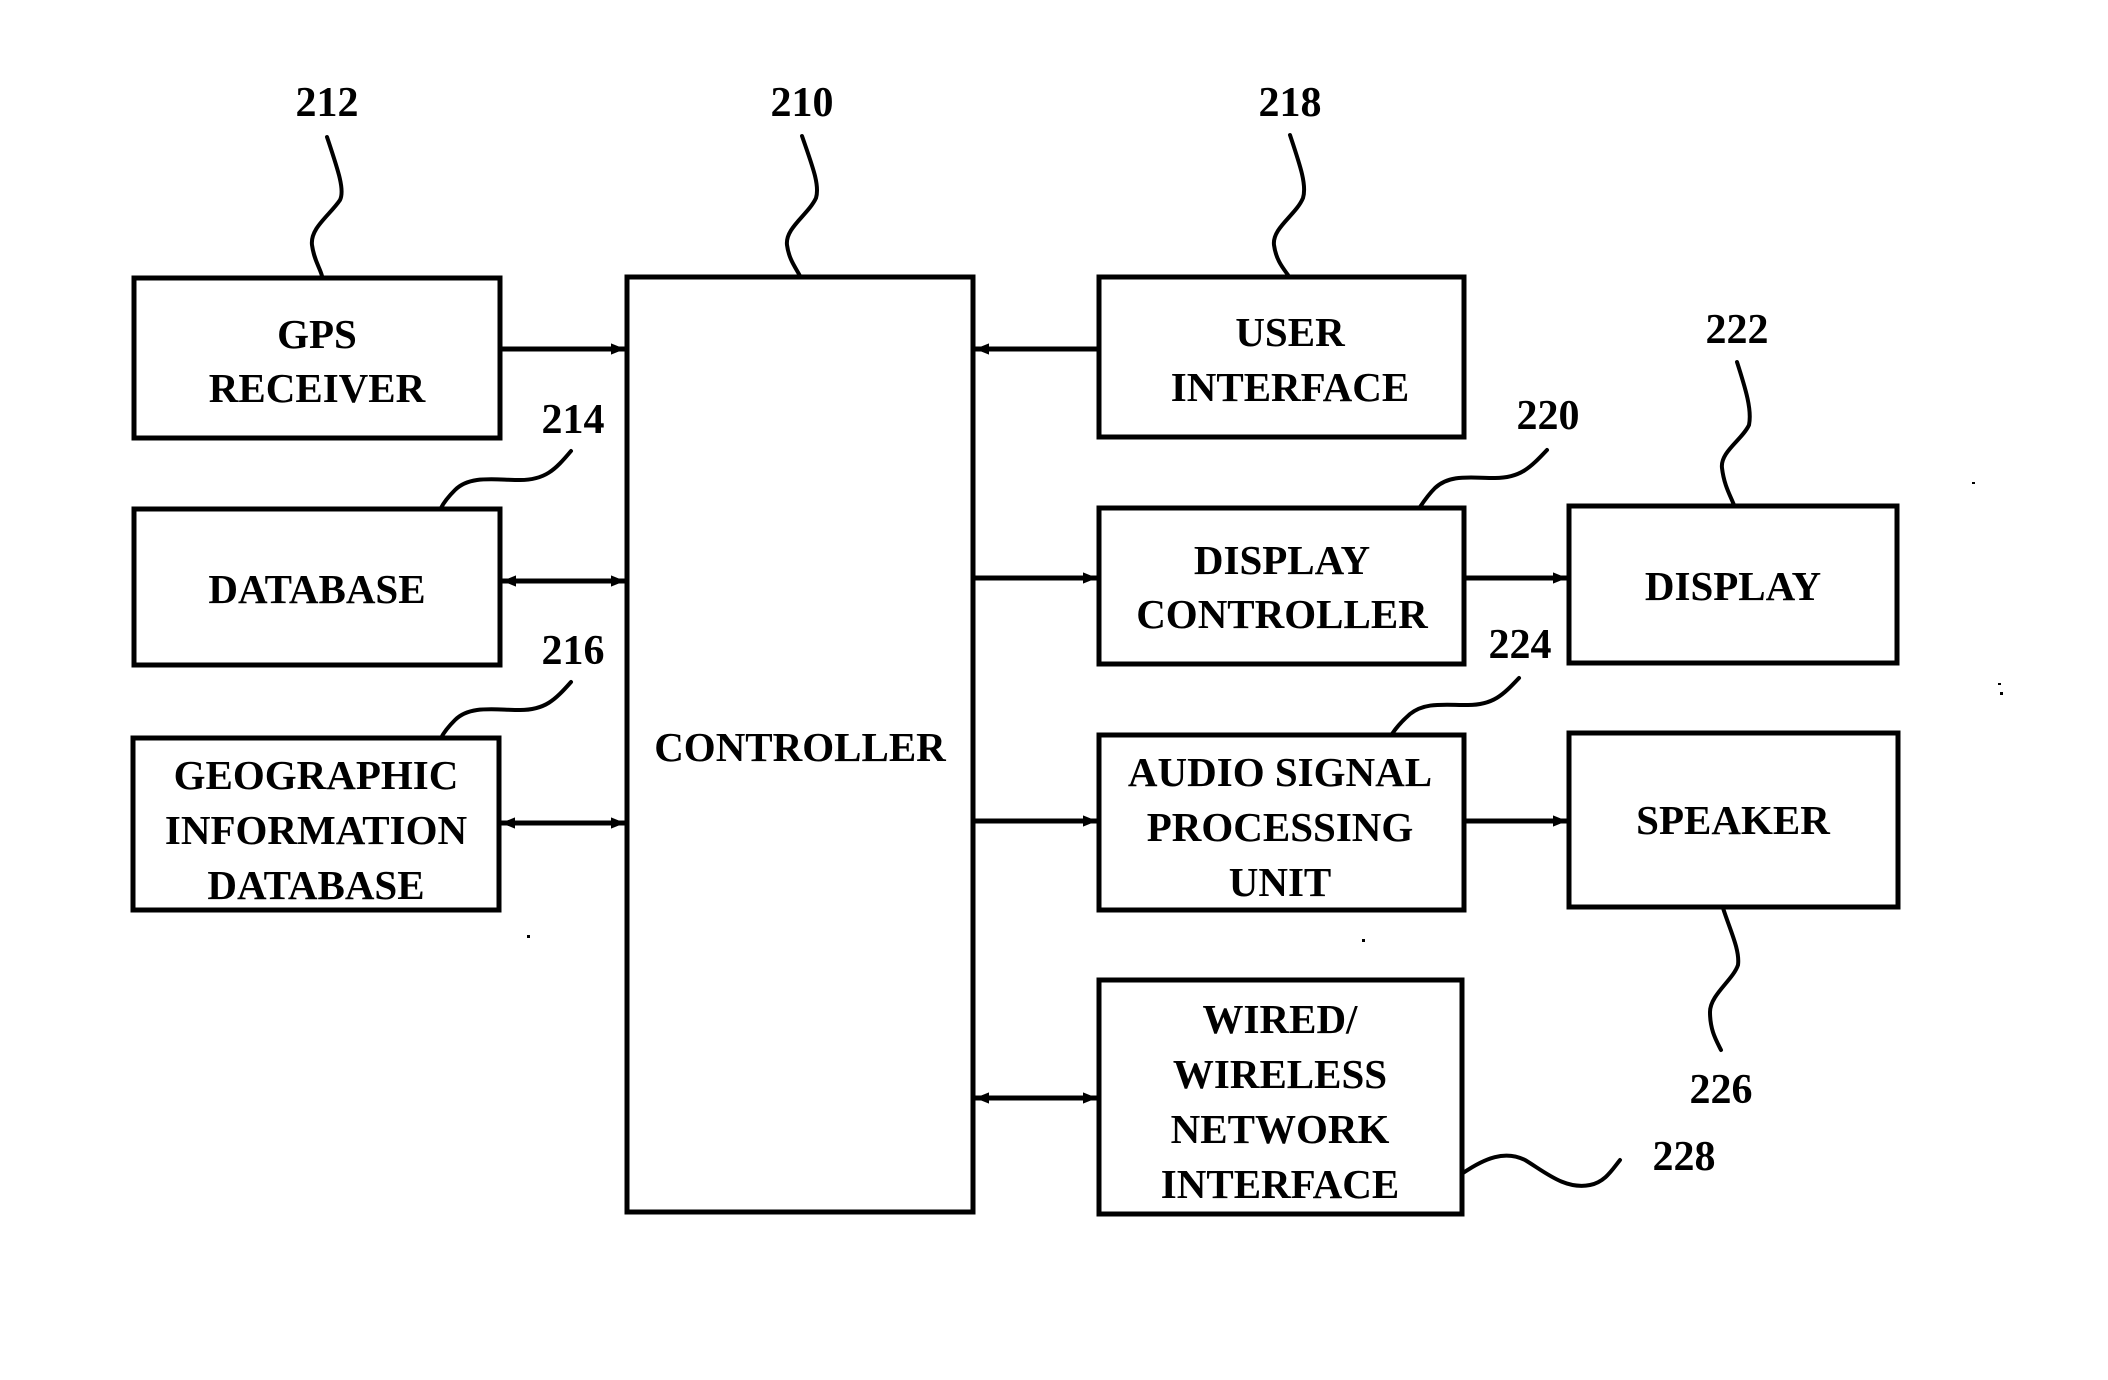  Describe the element at coordinates (1684, 1157) in the screenshot. I see `ref-label-228: 228` at that location.